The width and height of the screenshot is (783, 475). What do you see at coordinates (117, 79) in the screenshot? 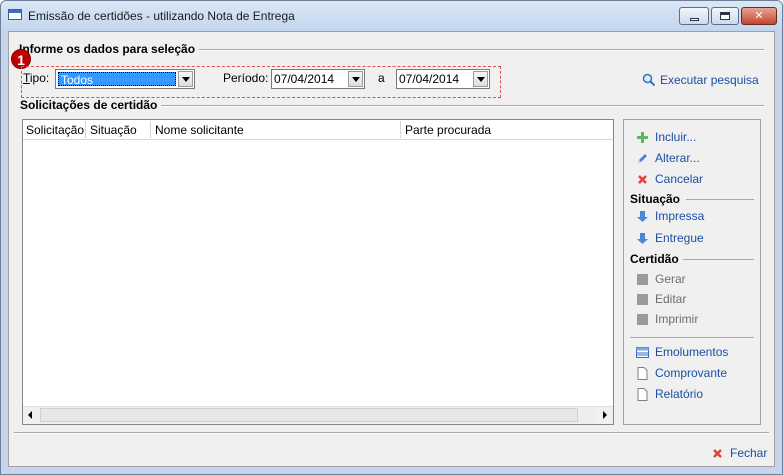
I see `tipo-select-value: Todos` at bounding box center [117, 79].